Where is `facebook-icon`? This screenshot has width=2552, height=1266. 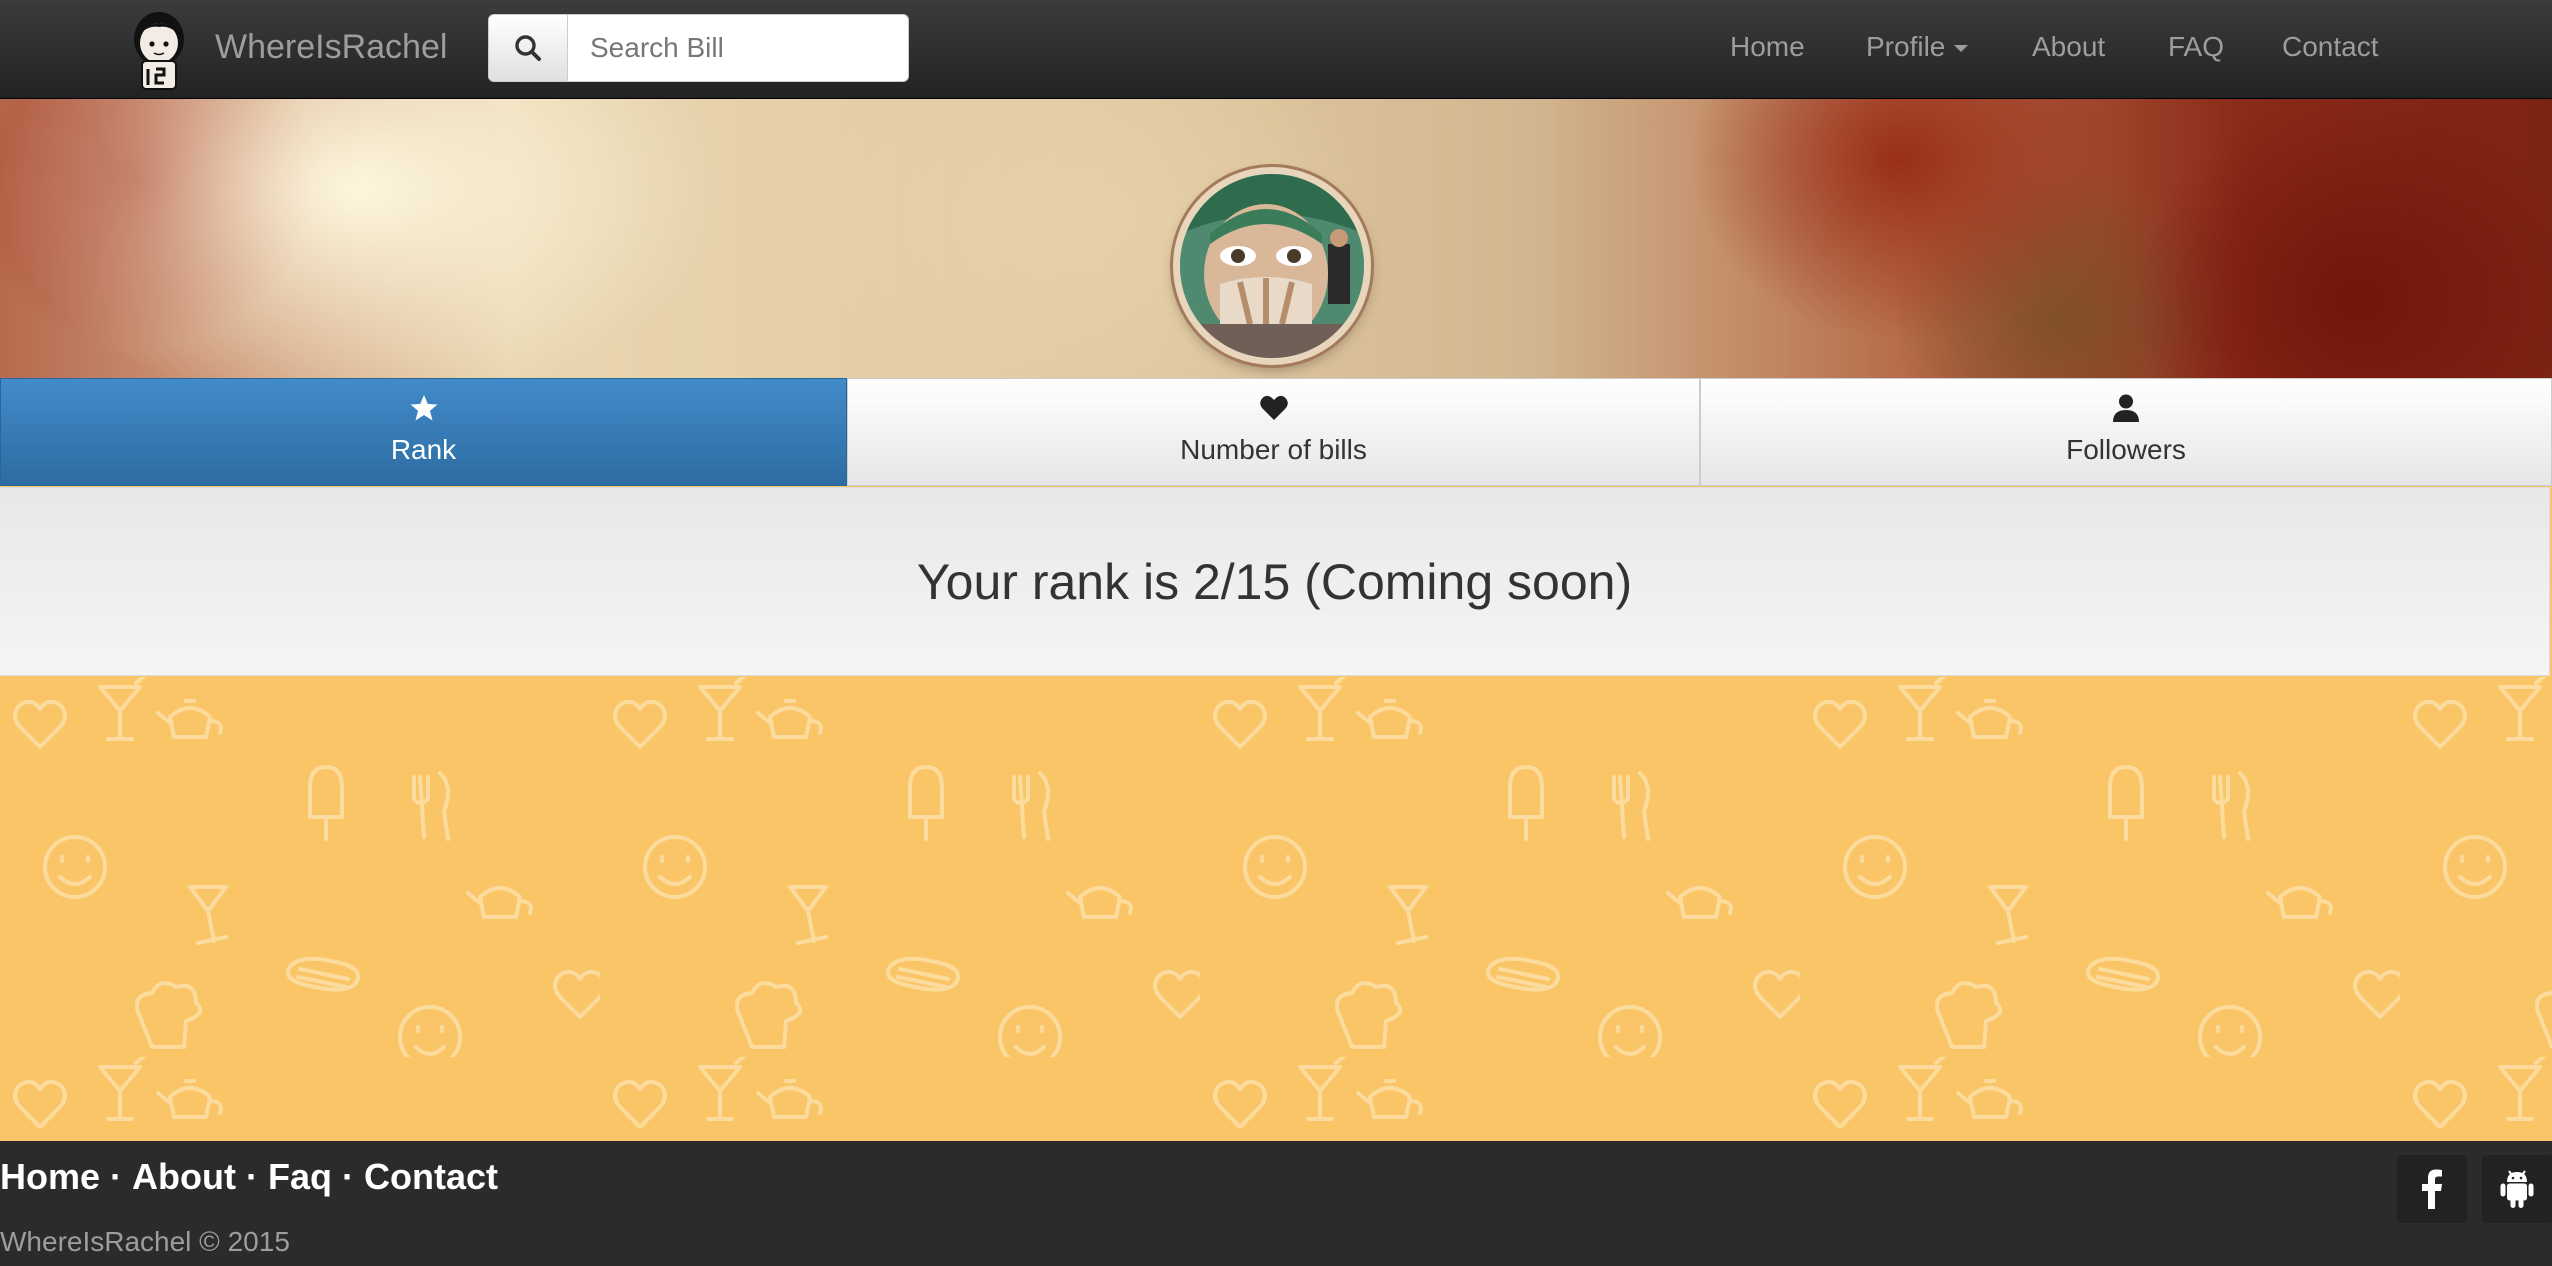 facebook-icon is located at coordinates (2432, 1189).